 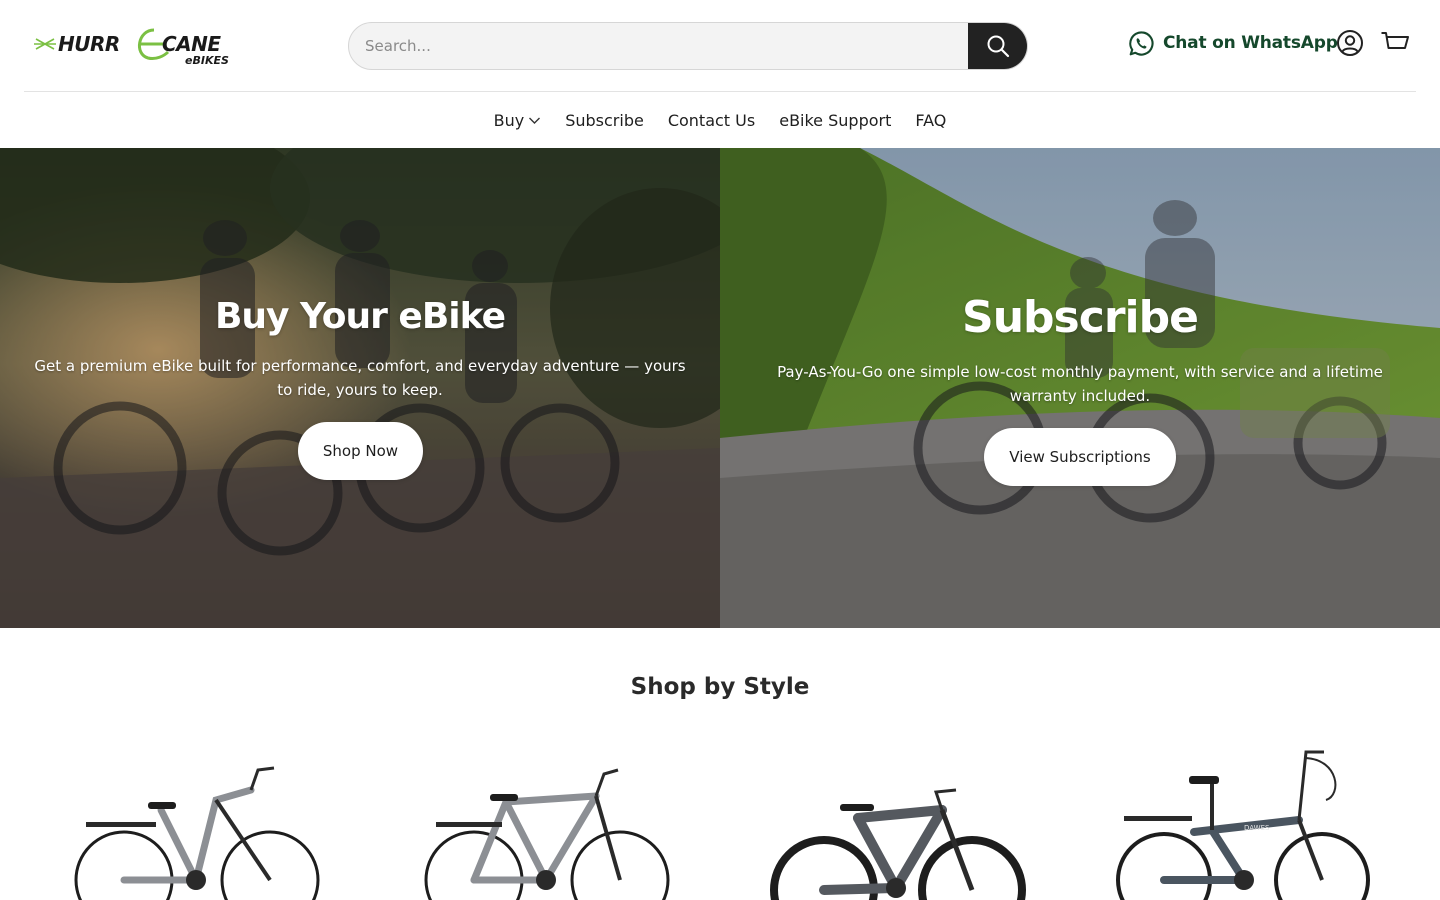 What do you see at coordinates (659, 46) in the screenshot?
I see `search-input` at bounding box center [659, 46].